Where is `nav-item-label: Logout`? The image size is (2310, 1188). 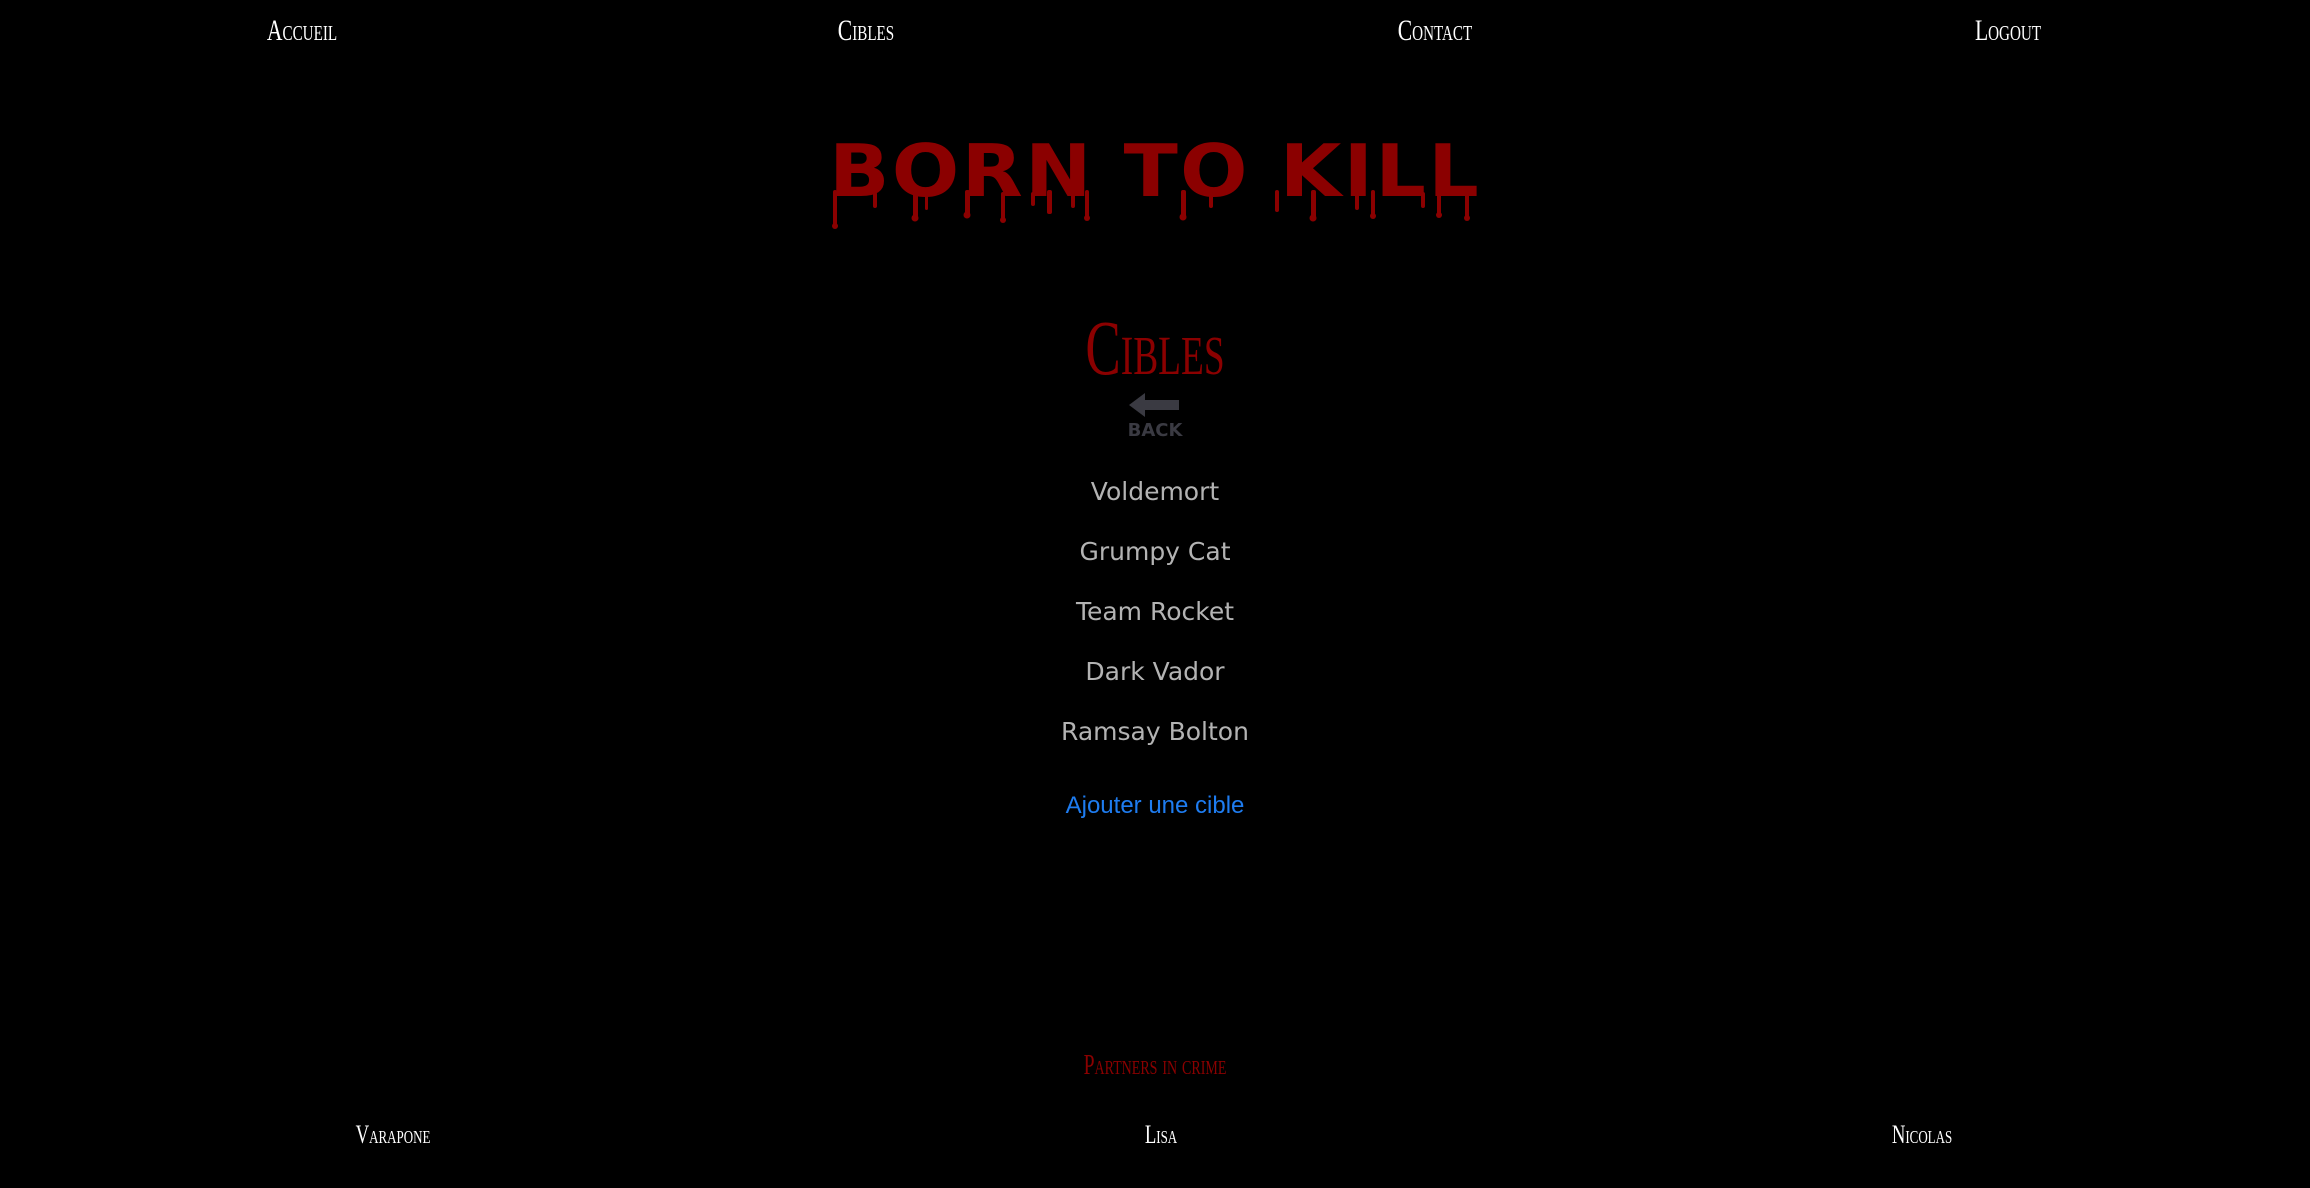 nav-item-label: Logout is located at coordinates (2008, 30).